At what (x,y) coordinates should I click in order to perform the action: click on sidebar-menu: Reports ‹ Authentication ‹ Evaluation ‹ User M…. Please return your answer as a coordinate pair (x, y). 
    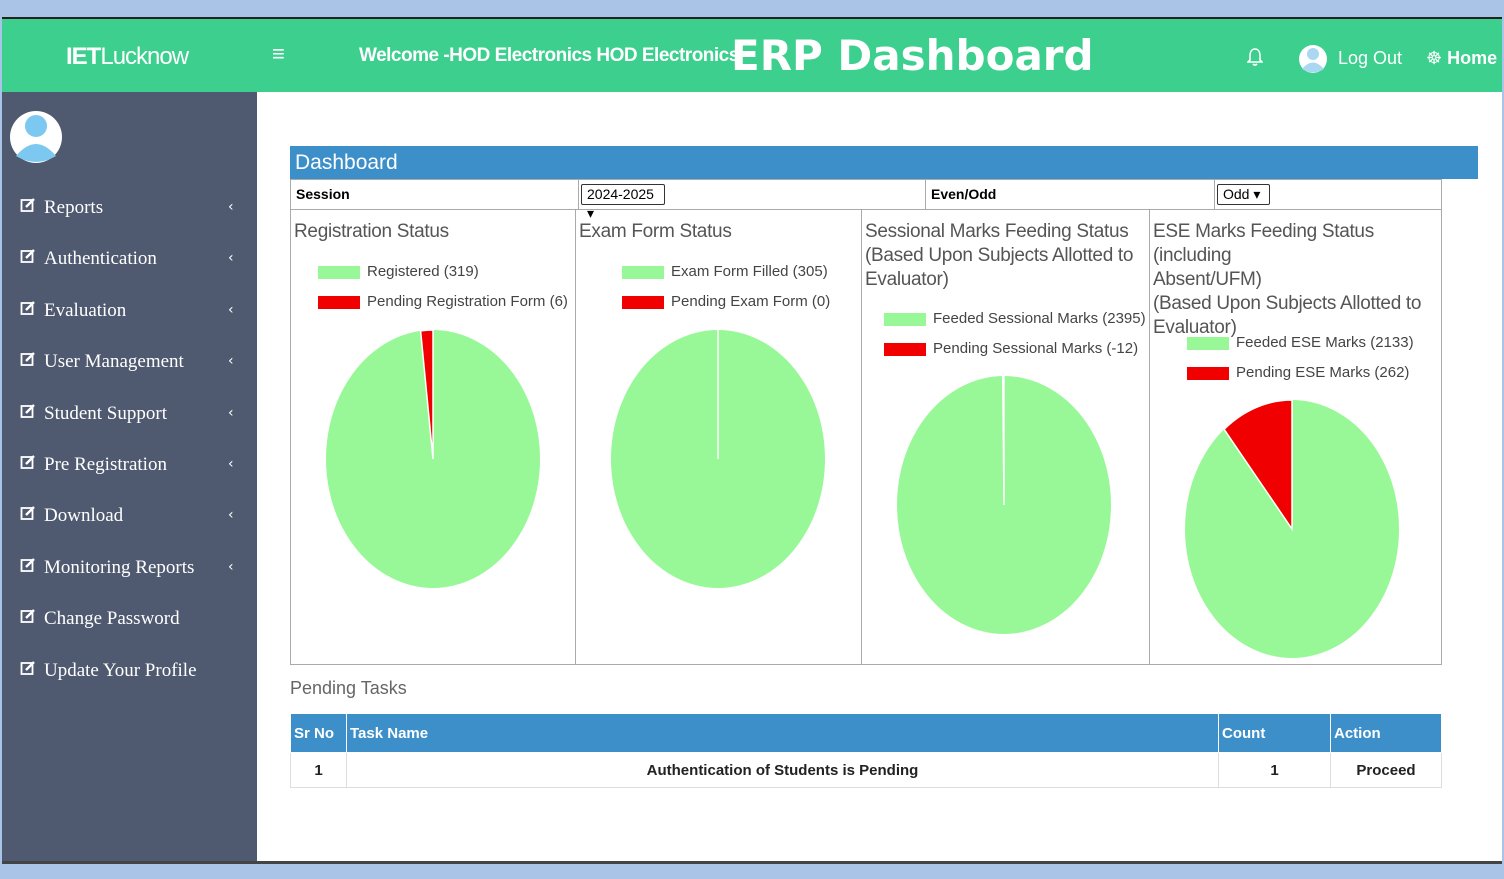
    Looking at the image, I should click on (129, 439).